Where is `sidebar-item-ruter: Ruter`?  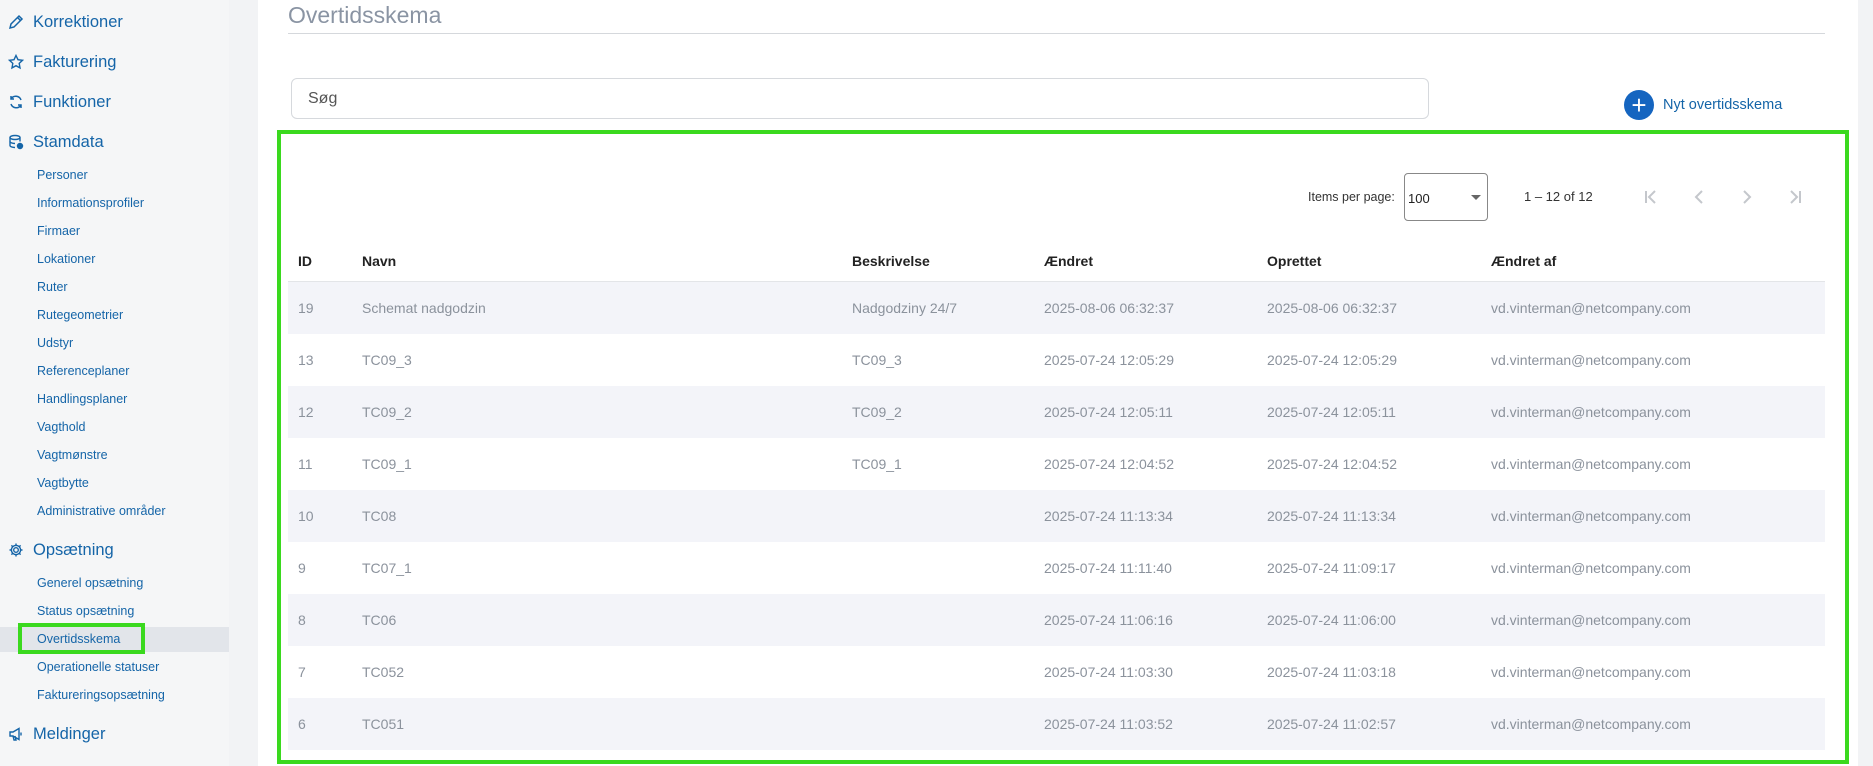
sidebar-item-ruter: Ruter is located at coordinates (52, 287).